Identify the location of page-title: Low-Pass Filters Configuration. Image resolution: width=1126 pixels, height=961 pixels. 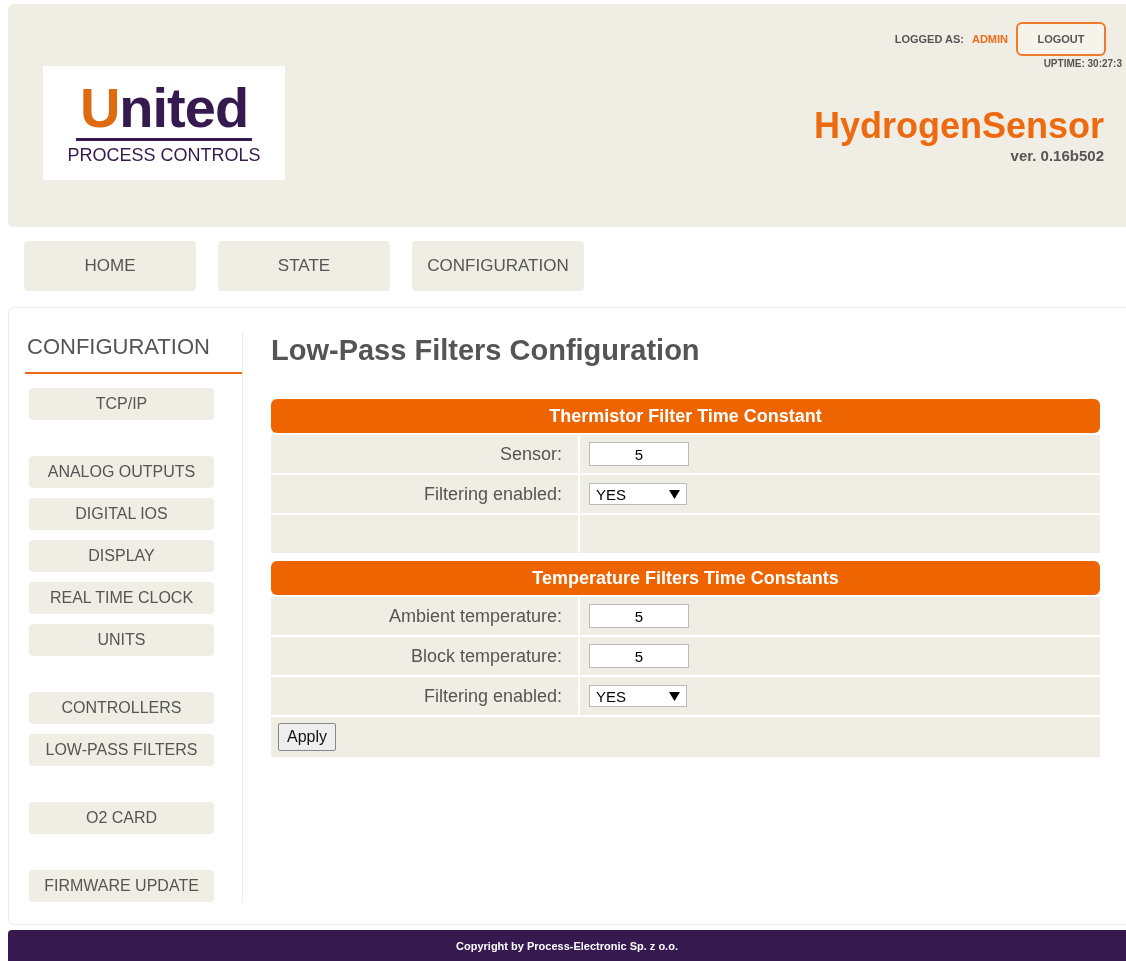
(486, 350).